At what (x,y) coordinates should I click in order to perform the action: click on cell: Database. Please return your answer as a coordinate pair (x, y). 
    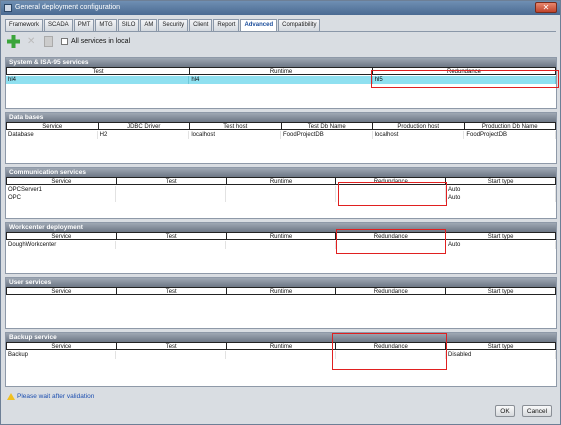
    Looking at the image, I should click on (52, 135).